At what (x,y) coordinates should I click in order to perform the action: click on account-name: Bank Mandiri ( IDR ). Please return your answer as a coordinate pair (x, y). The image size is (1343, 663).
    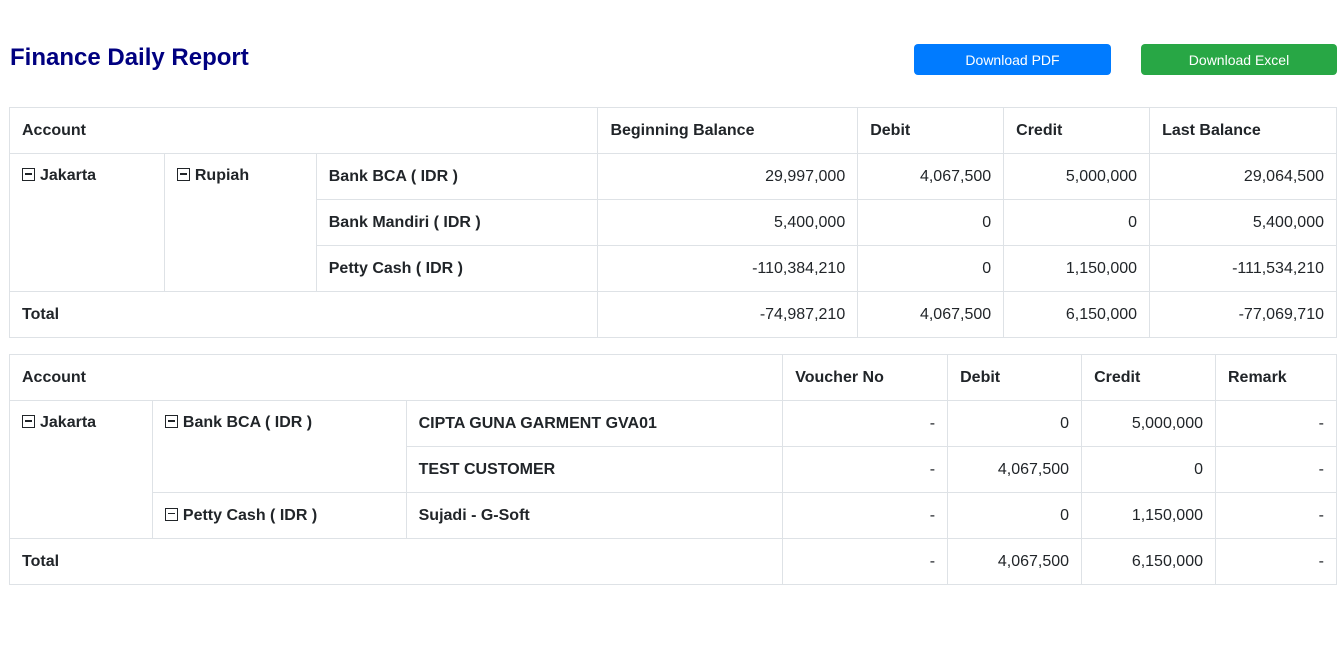
    Looking at the image, I should click on (457, 222).